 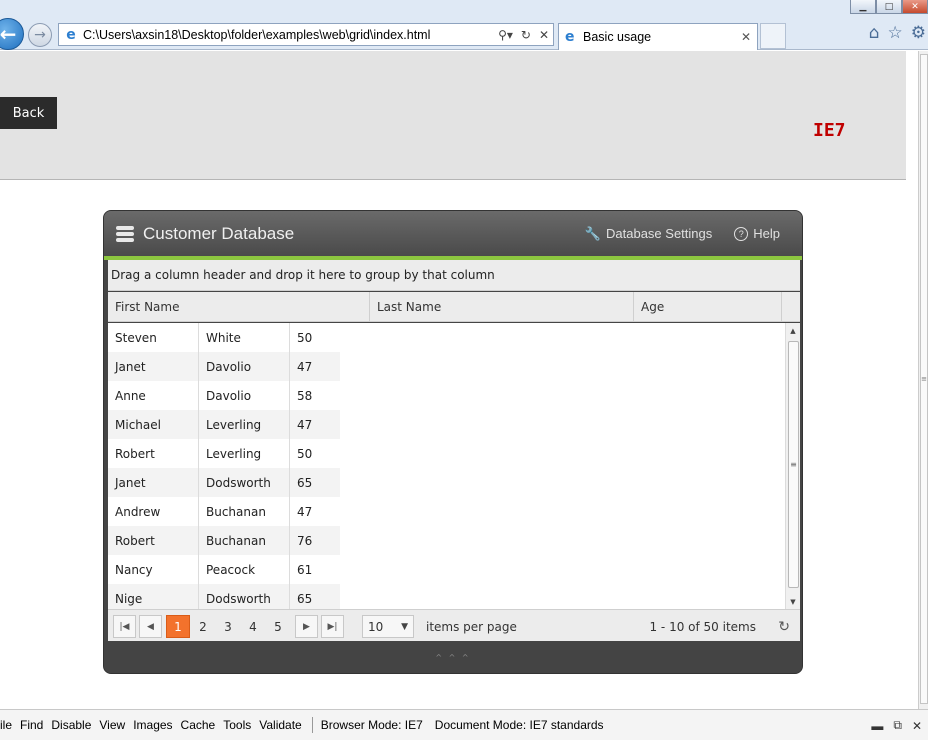 What do you see at coordinates (178, 626) in the screenshot?
I see `page-number-1: 1` at bounding box center [178, 626].